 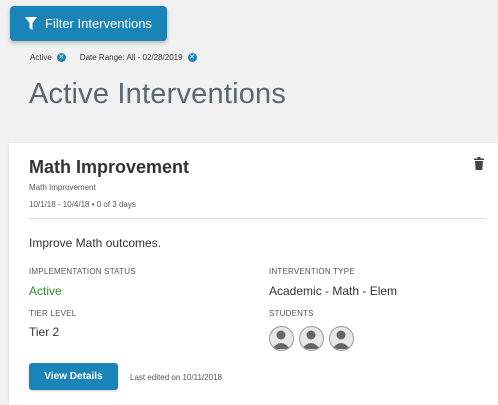 I want to click on divider, so click(x=257, y=218).